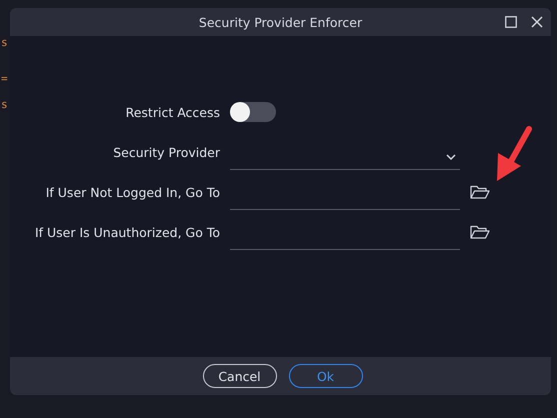  I want to click on field-label: Restrict Access, so click(173, 112).